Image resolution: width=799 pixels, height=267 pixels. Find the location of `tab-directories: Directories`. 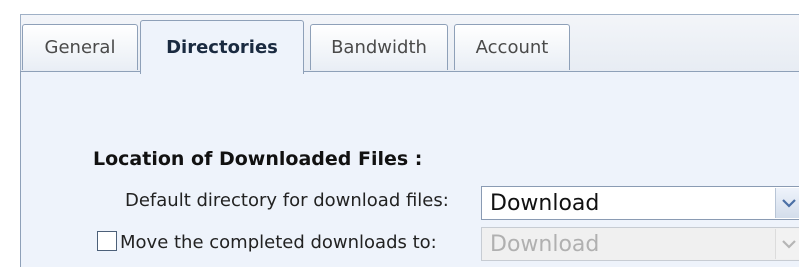

tab-directories: Directories is located at coordinates (222, 47).